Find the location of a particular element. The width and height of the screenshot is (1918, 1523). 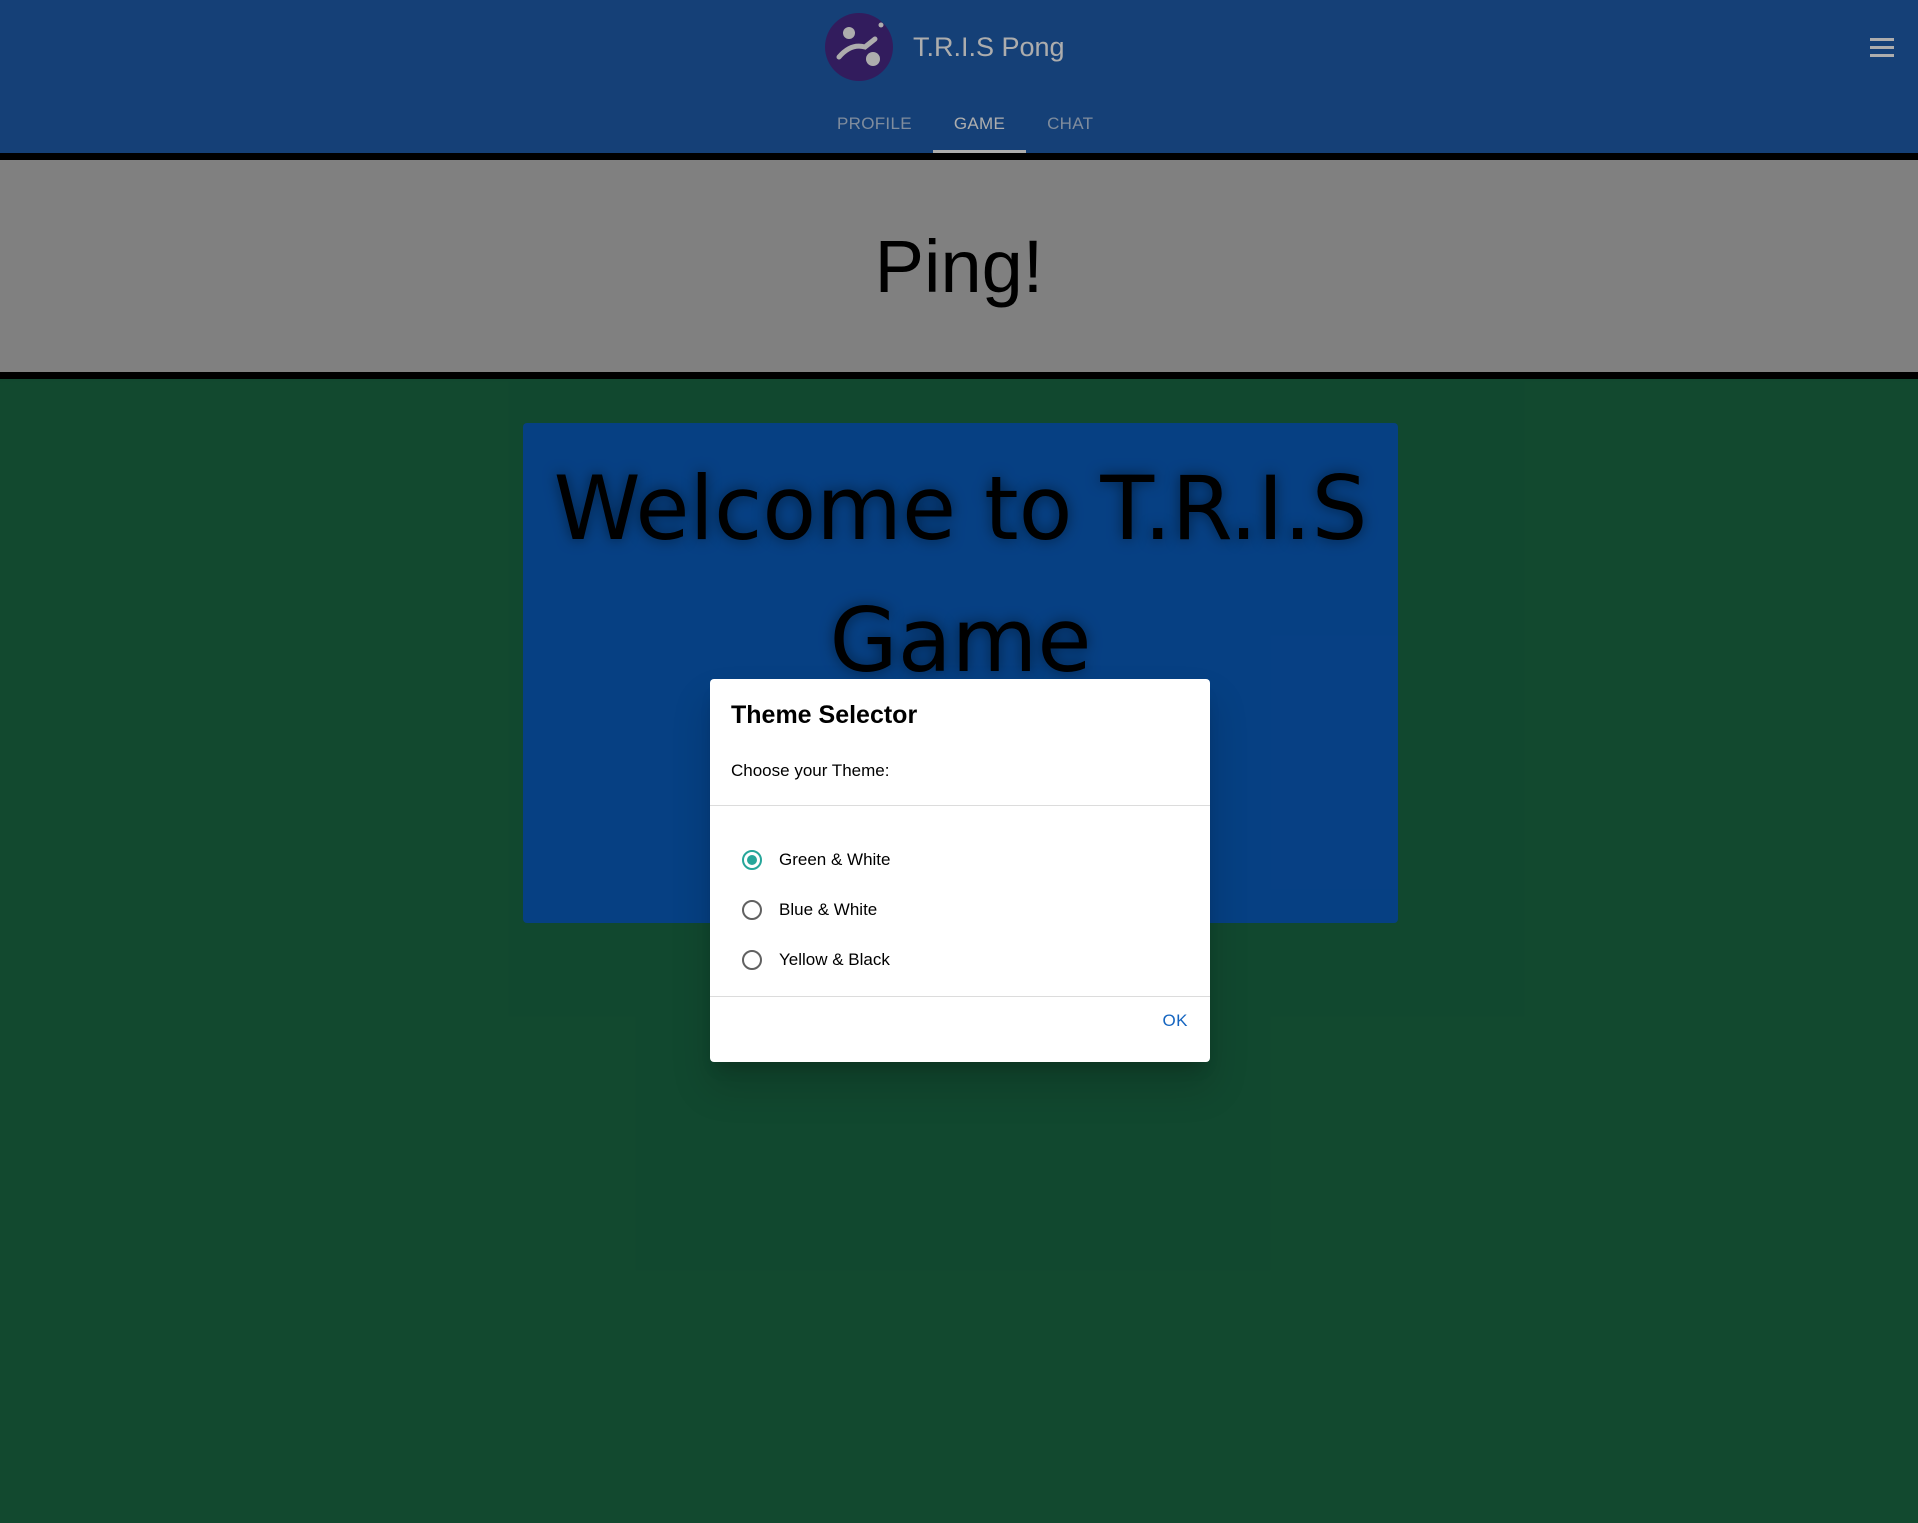

ok-button: OK is located at coordinates (1175, 1021).